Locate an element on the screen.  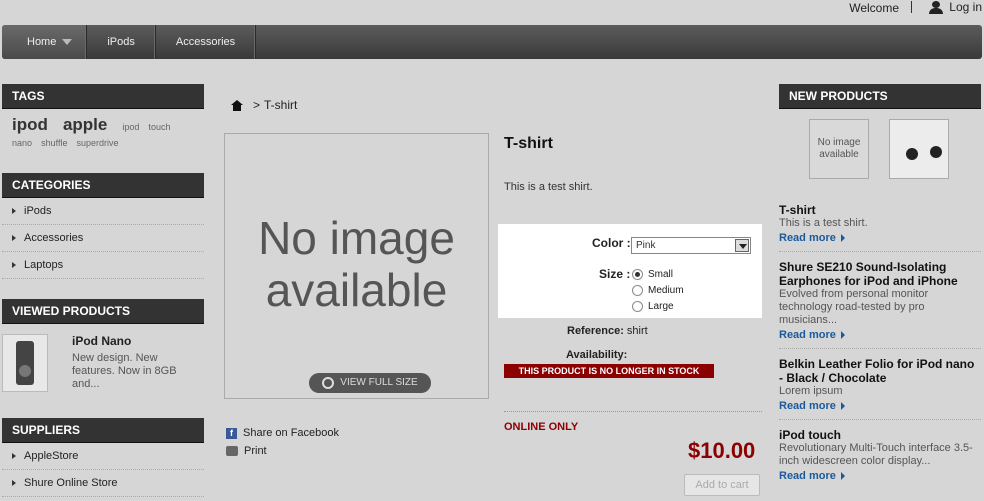
login-label: Log in is located at coordinates (965, 7).